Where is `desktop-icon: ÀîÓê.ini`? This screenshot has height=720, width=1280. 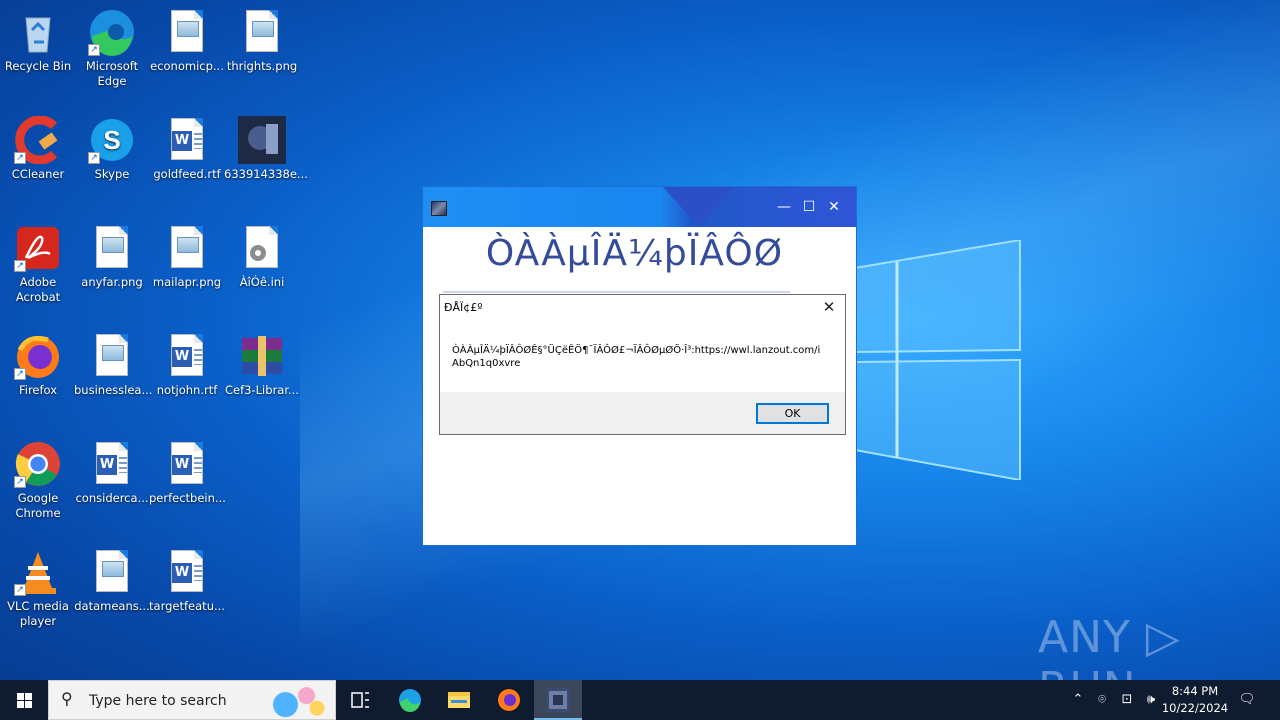 desktop-icon: ÀîÓê.ini is located at coordinates (262, 257).